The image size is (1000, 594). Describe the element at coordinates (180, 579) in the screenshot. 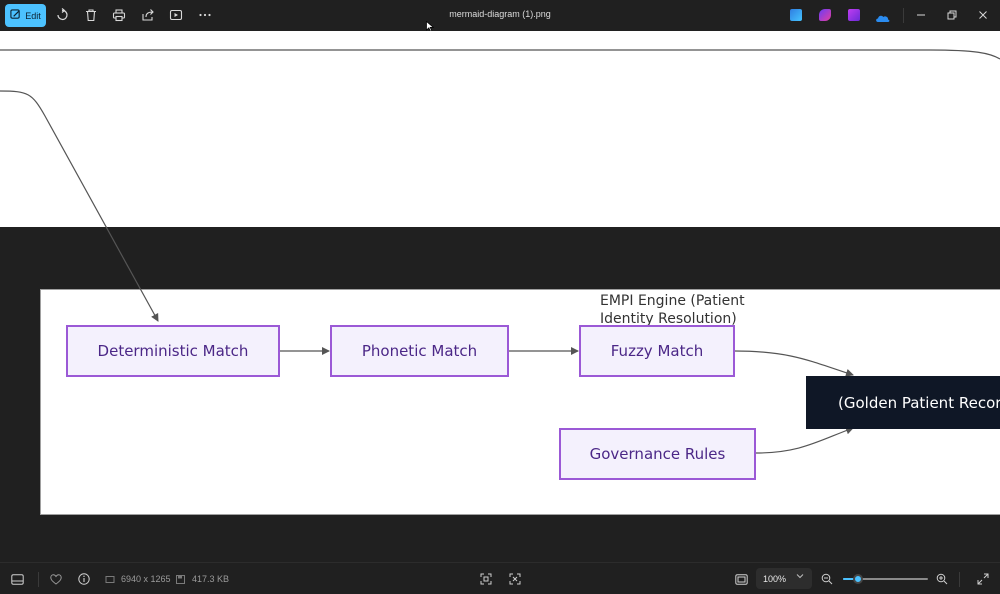

I see `file-size-icon` at that location.